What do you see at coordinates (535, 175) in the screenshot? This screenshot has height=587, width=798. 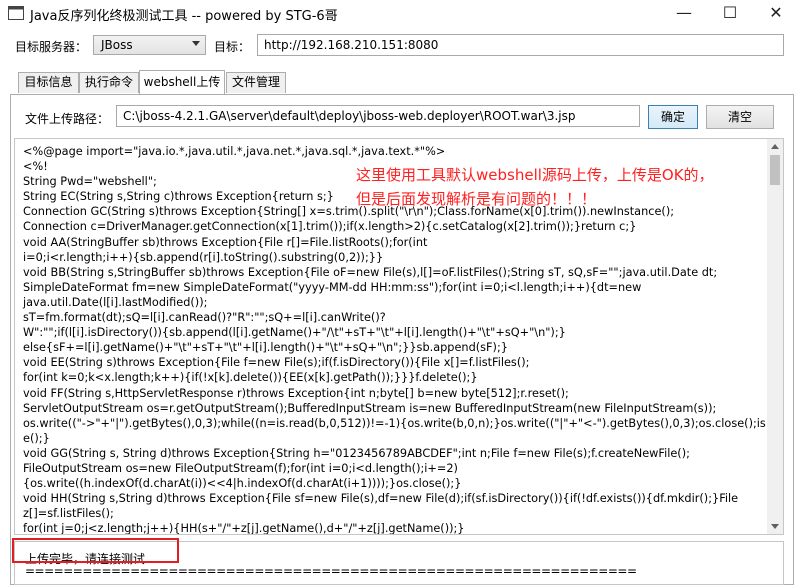 I see `annotation-line-1: 这里使用工具默认webshell源码上传，上传是OK的，` at bounding box center [535, 175].